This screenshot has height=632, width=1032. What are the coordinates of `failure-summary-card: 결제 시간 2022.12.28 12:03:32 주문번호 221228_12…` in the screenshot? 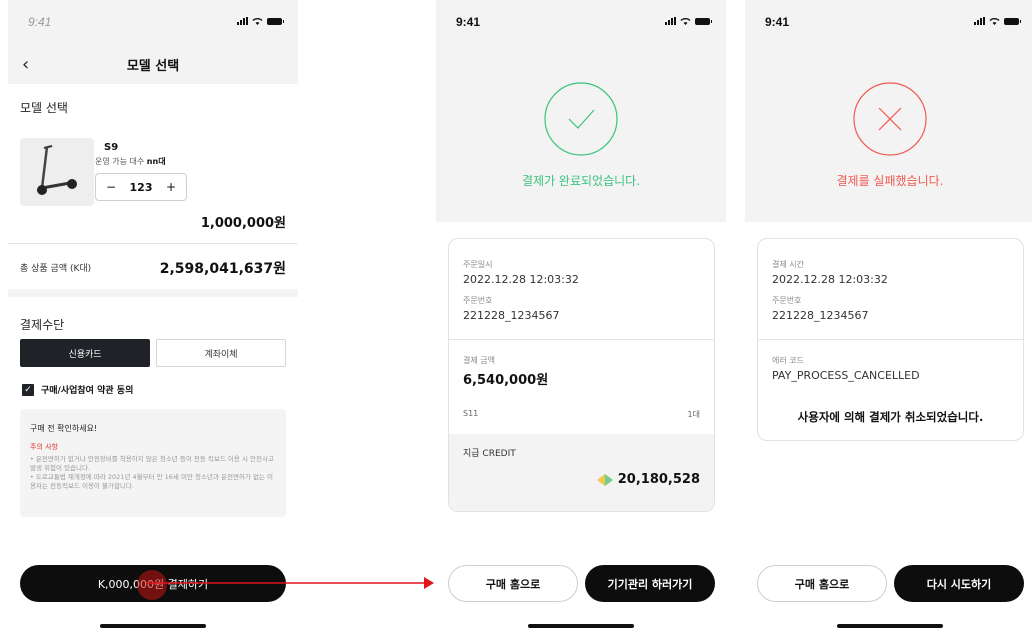 It's located at (890, 339).